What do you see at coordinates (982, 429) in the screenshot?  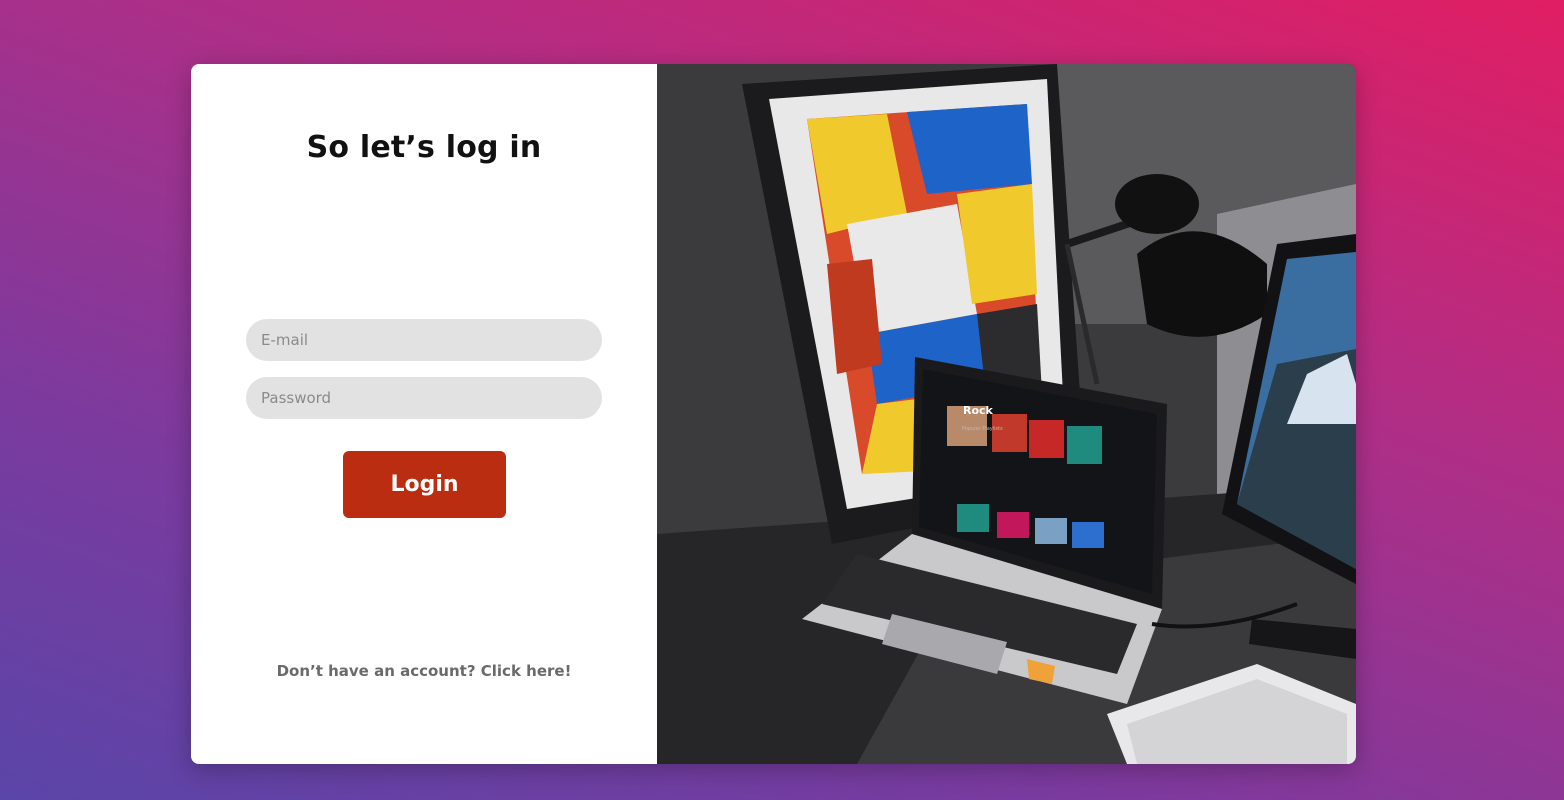 I see `laptop-screen-subtitle: Popular Playlists` at bounding box center [982, 429].